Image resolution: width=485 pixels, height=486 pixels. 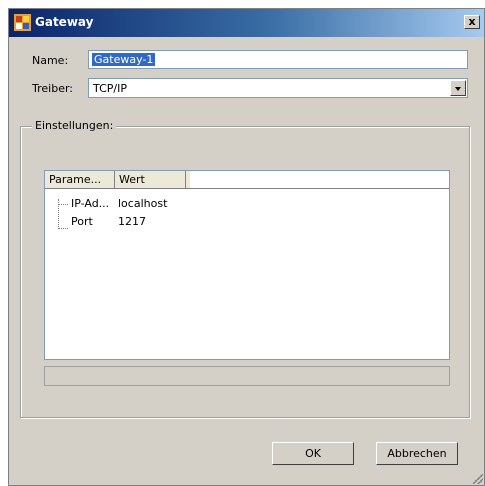 I want to click on listview-header: Parame... Wert, so click(x=247, y=180).